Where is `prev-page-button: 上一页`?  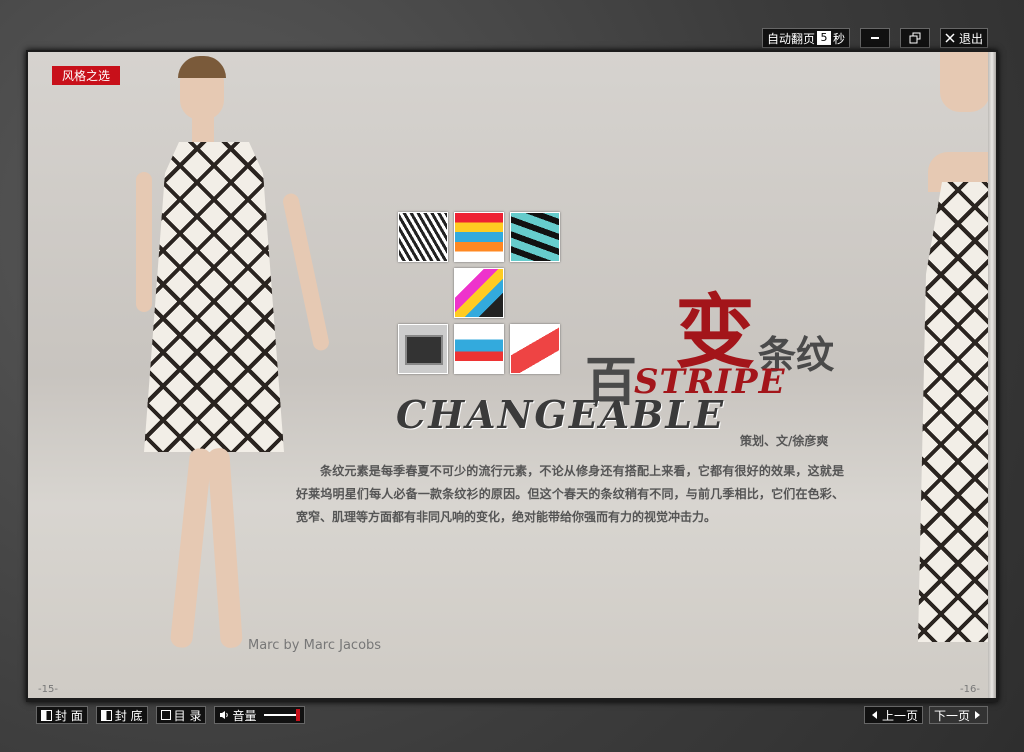
prev-page-button: 上一页 is located at coordinates (893, 715).